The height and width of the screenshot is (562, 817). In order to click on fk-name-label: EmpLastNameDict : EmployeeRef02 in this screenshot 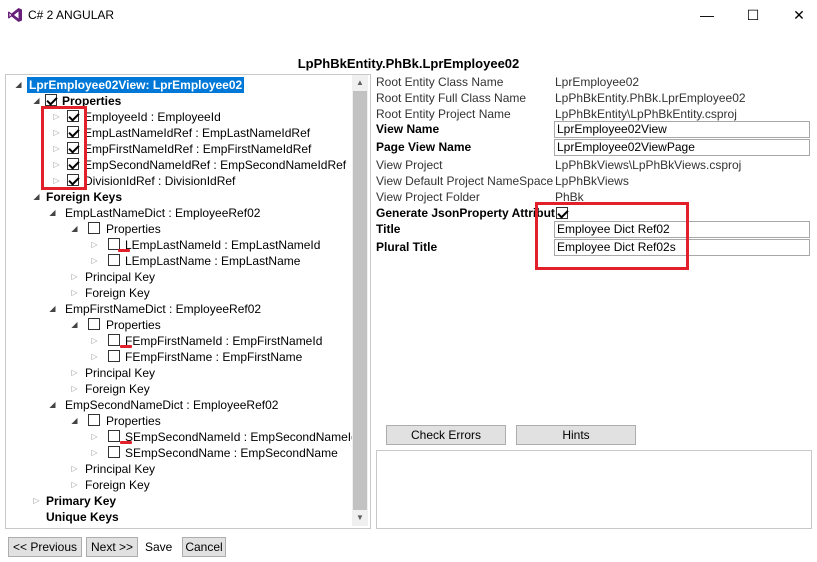, I will do `click(163, 213)`.